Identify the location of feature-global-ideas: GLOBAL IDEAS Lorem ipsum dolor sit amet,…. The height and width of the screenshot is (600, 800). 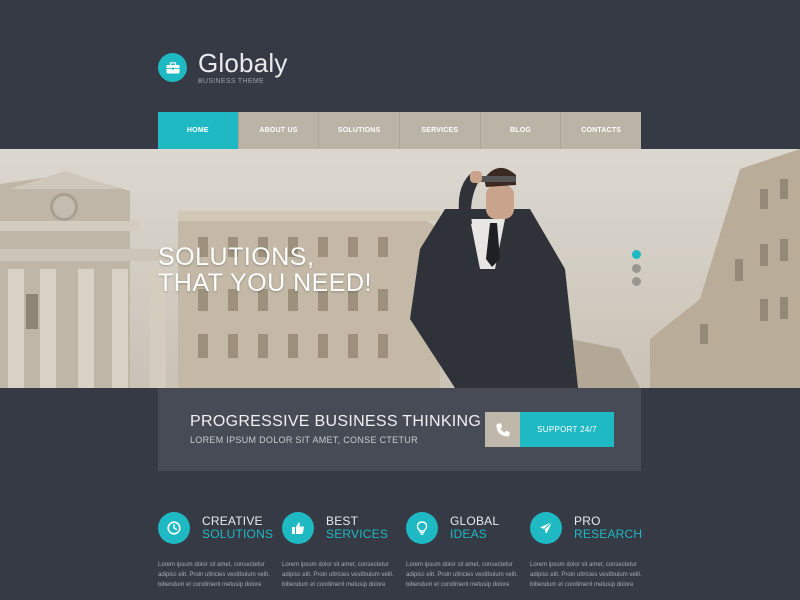
(468, 551).